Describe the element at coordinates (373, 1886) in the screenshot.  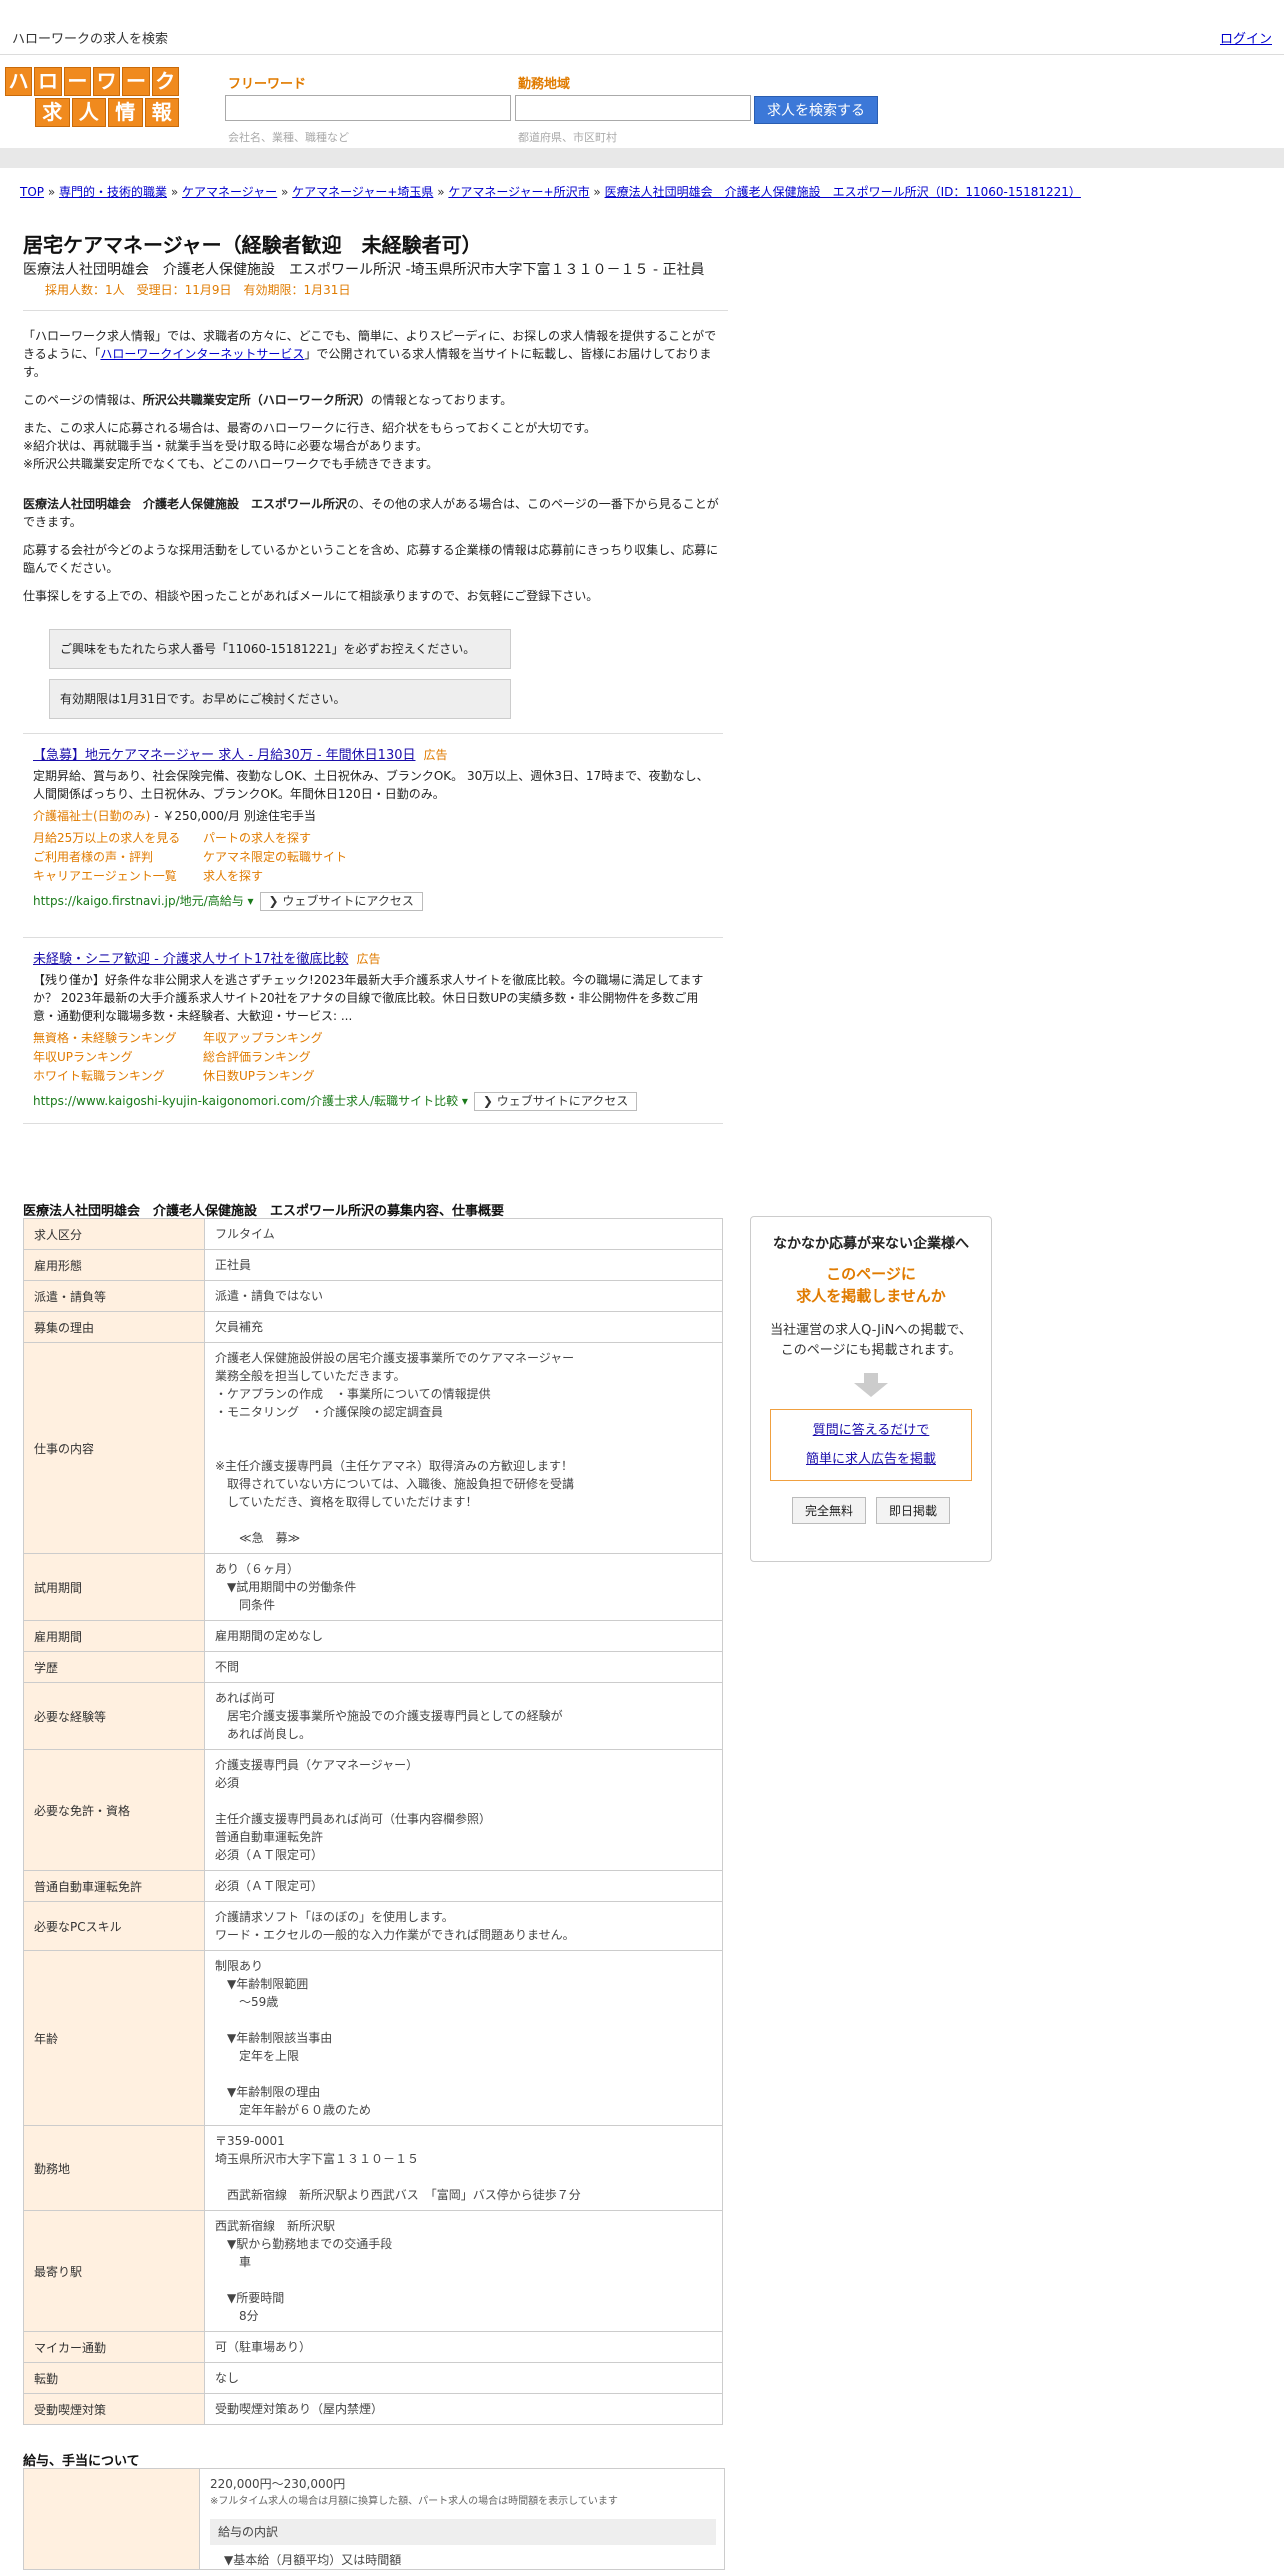
I see `details-row: 普通自動車運転免許 必須（ＡＴ限定可）` at that location.